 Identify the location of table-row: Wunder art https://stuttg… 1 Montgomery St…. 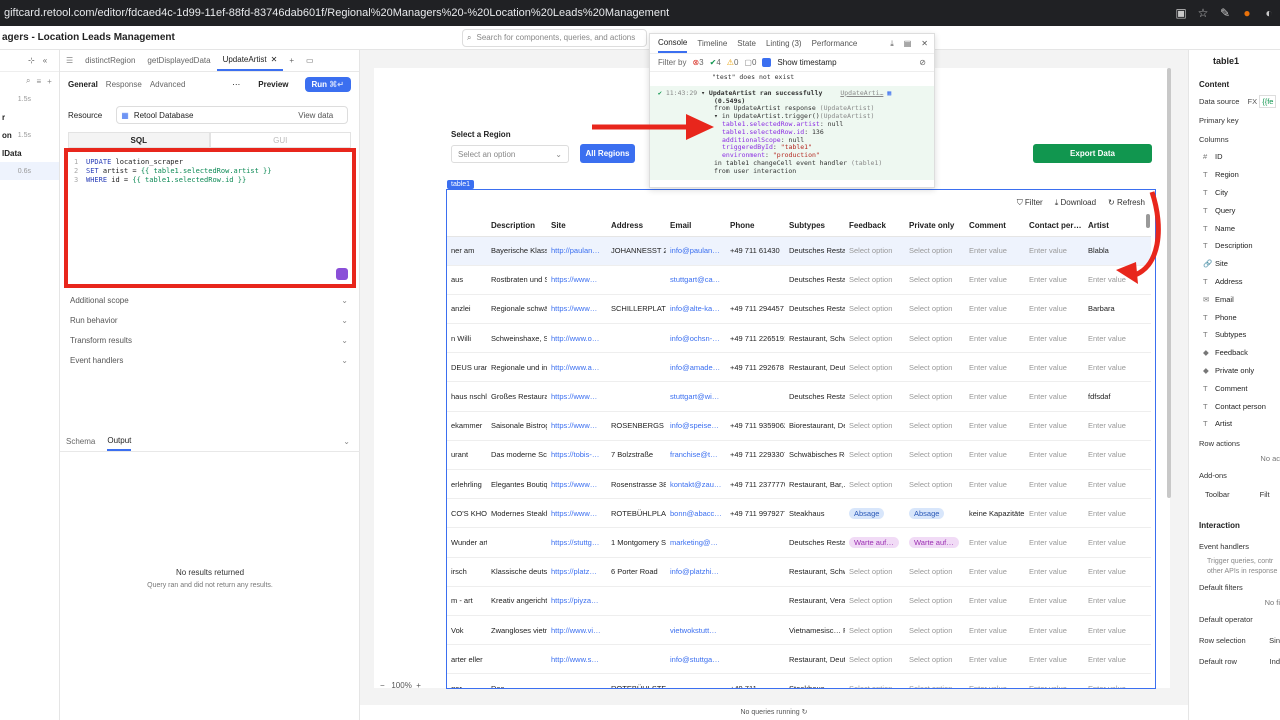
(799, 542).